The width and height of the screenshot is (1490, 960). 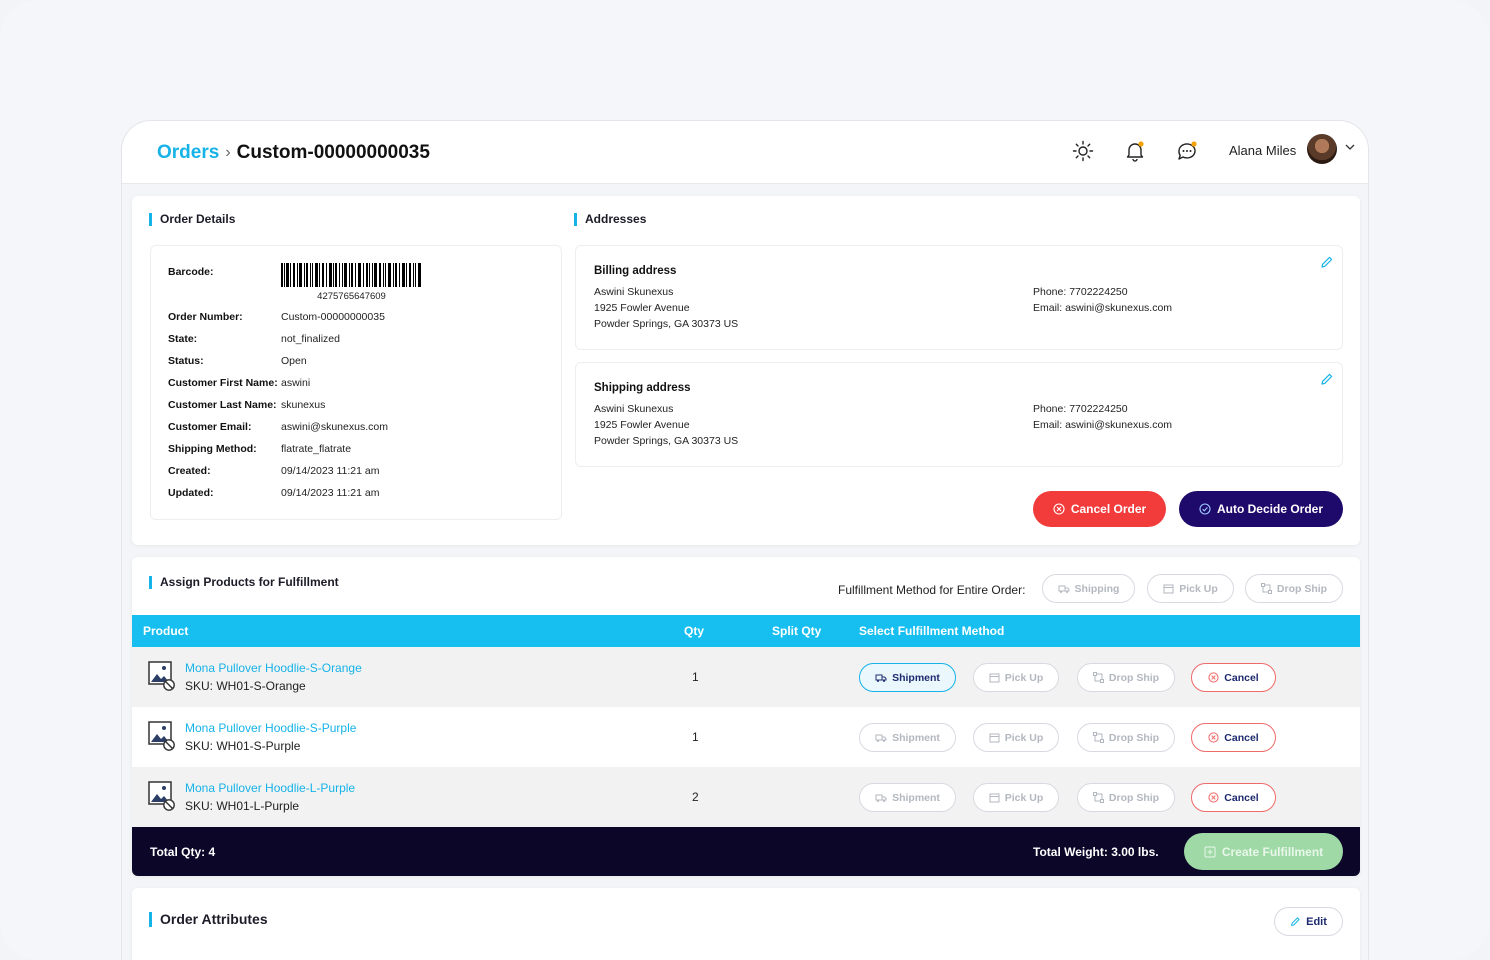 I want to click on order-detail-row: State: not_finalized, so click(x=254, y=339).